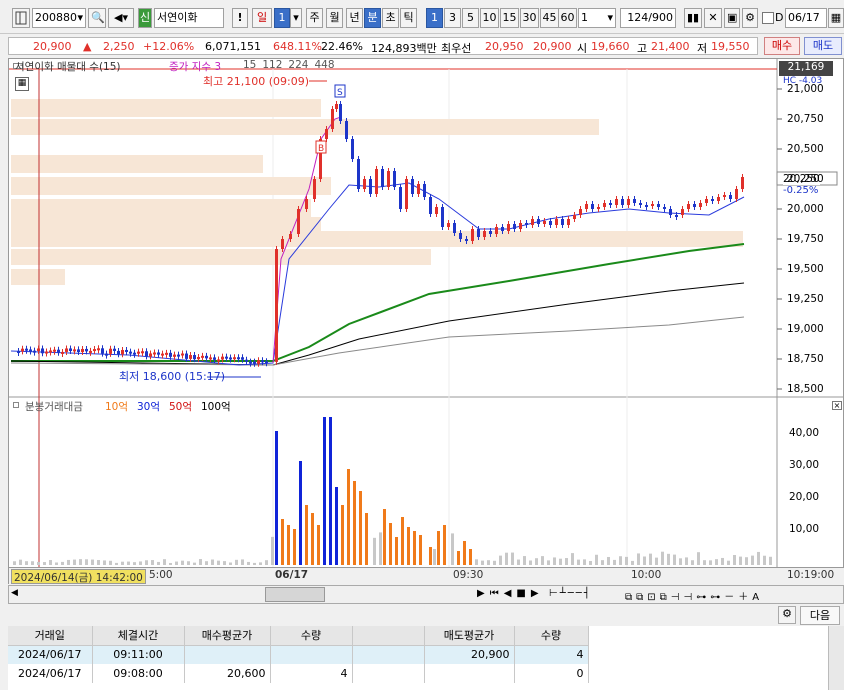 Image resolution: width=844 pixels, height=690 pixels. I want to click on calendar-icon: ▦, so click(836, 18).